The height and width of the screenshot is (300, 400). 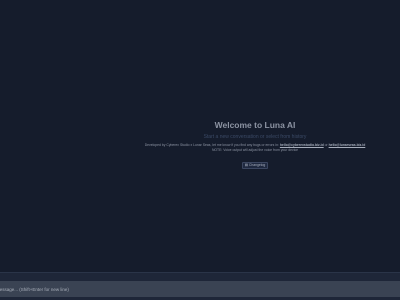 I want to click on email-link-cyberex: hello@cyberexstudio.biz.id, so click(x=302, y=145).